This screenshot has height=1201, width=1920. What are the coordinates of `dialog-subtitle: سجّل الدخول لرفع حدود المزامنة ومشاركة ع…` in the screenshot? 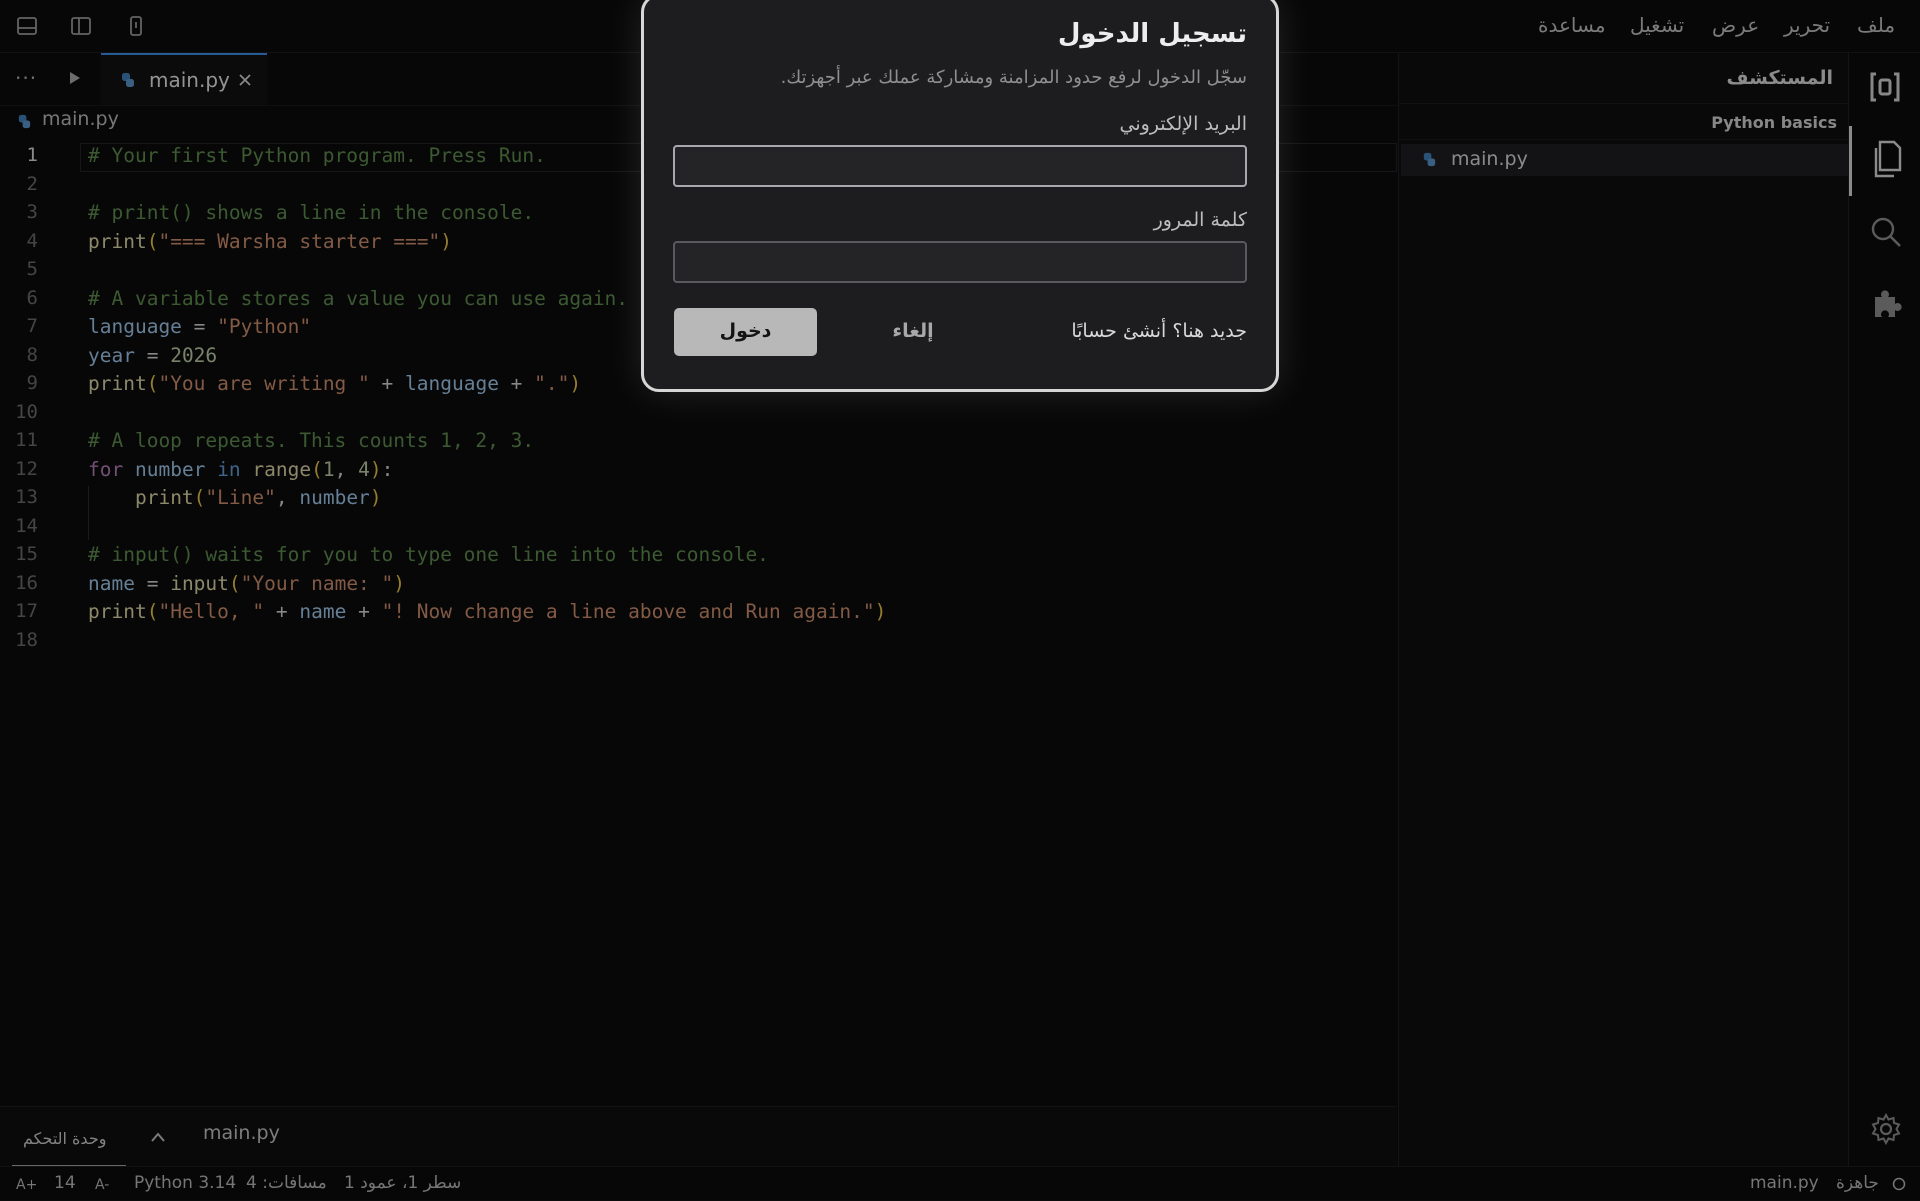 It's located at (1013, 77).